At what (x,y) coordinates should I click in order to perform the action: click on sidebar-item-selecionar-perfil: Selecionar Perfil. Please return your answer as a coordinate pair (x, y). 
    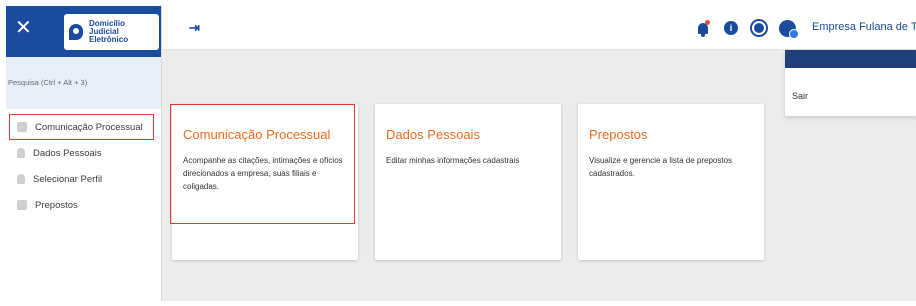
    Looking at the image, I should click on (83, 179).